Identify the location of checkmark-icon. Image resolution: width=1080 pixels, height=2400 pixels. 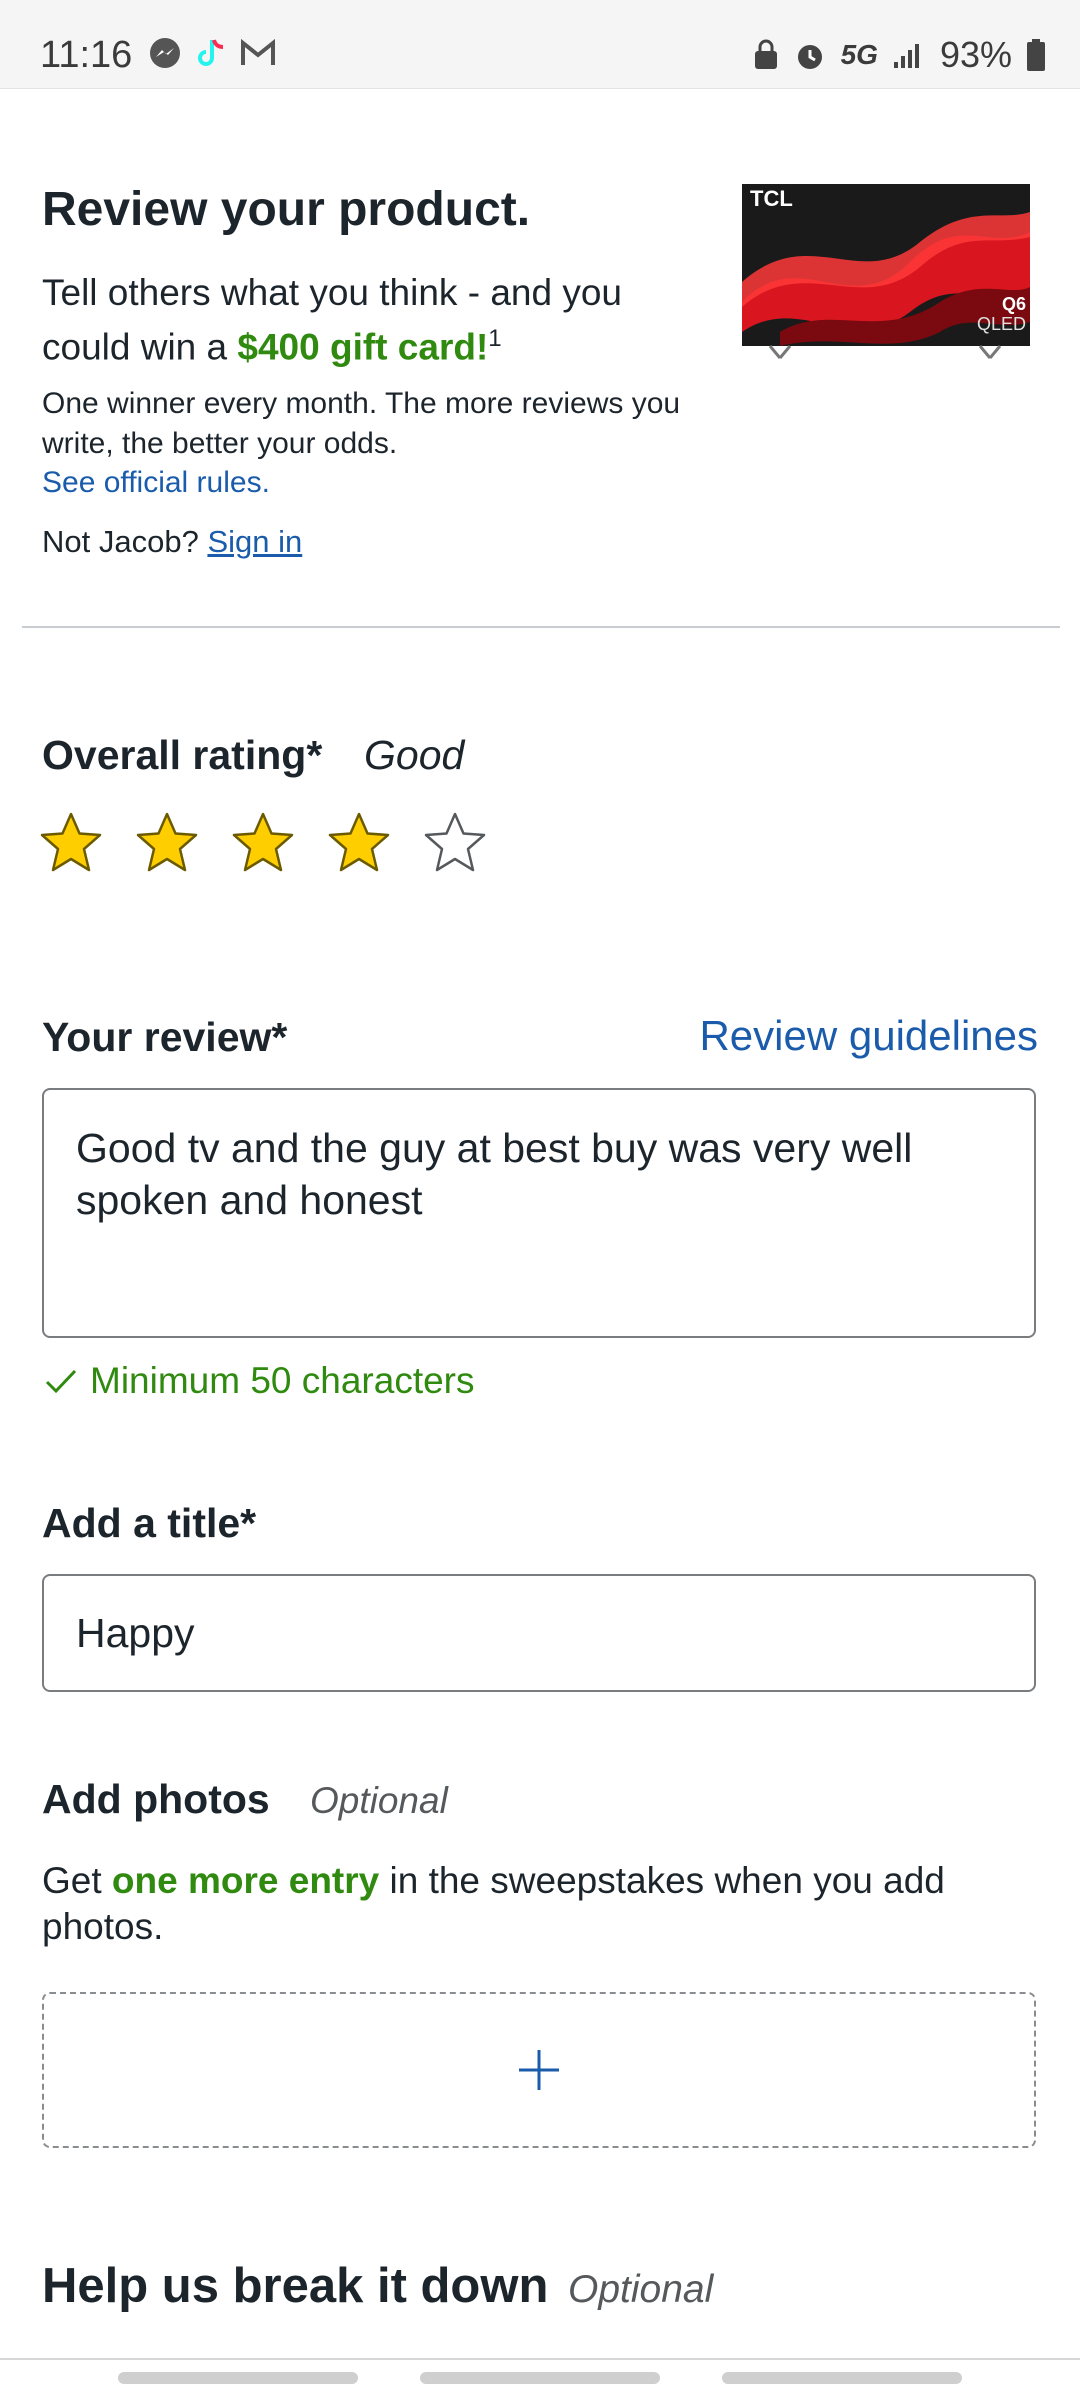
(61, 1381).